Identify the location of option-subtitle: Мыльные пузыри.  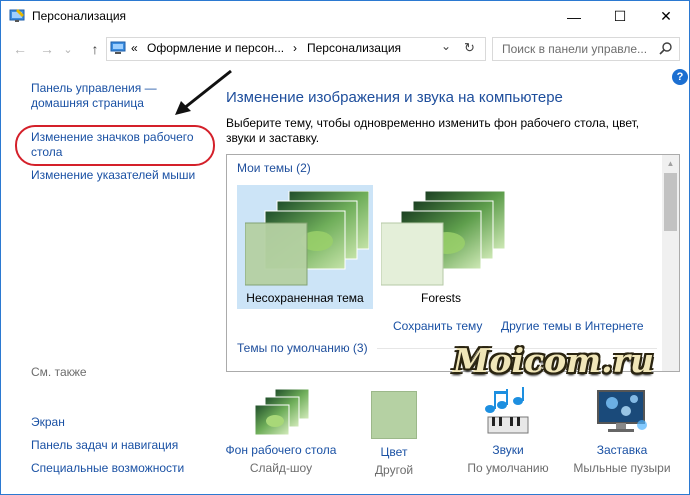
(622, 468).